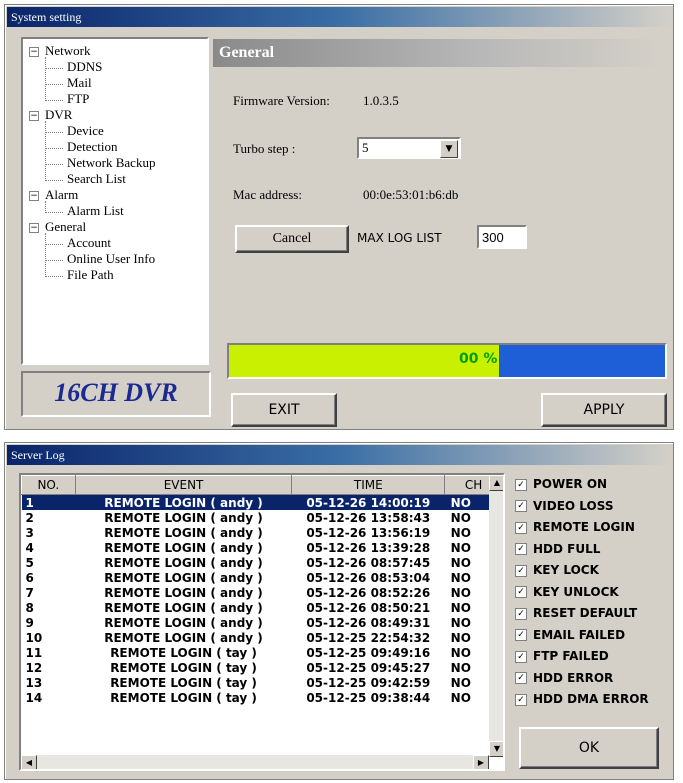 This screenshot has height=783, width=683. I want to click on horizontal-scrollbar: ◀ ▶, so click(255, 762).